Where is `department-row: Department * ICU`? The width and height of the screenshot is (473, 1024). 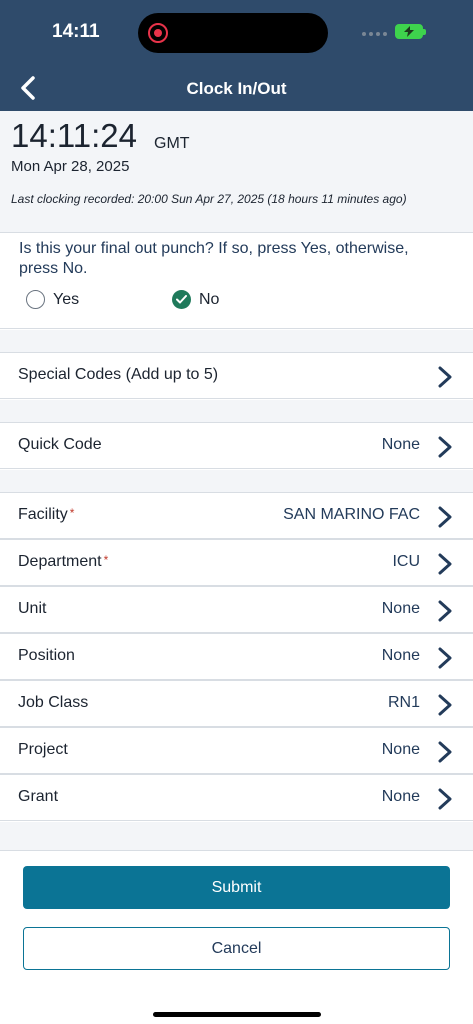
department-row: Department * ICU is located at coordinates (236, 562).